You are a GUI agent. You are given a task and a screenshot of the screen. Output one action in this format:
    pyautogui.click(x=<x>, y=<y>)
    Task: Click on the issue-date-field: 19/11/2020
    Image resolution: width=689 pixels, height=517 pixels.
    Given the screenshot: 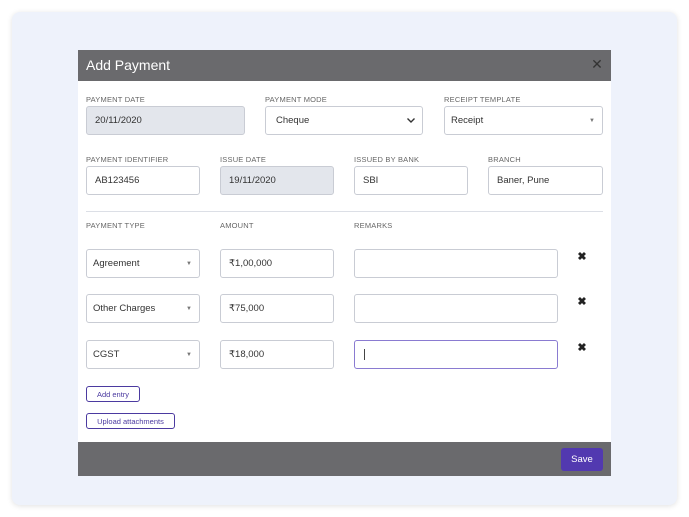 What is the action you would take?
    pyautogui.click(x=277, y=180)
    